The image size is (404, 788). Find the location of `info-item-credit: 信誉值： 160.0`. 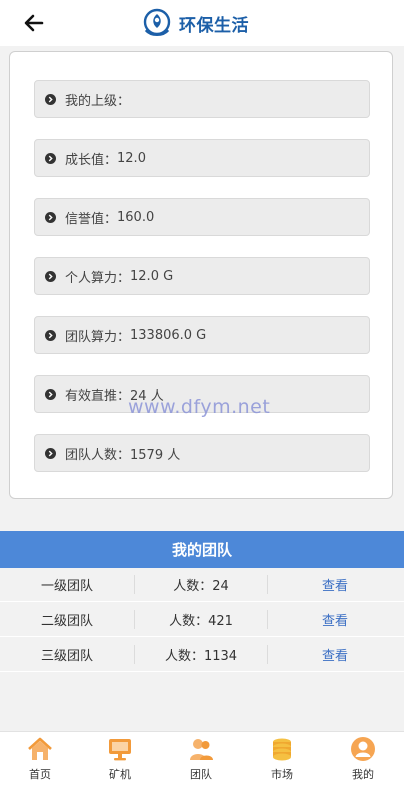

info-item-credit: 信誉值： 160.0 is located at coordinates (202, 217).